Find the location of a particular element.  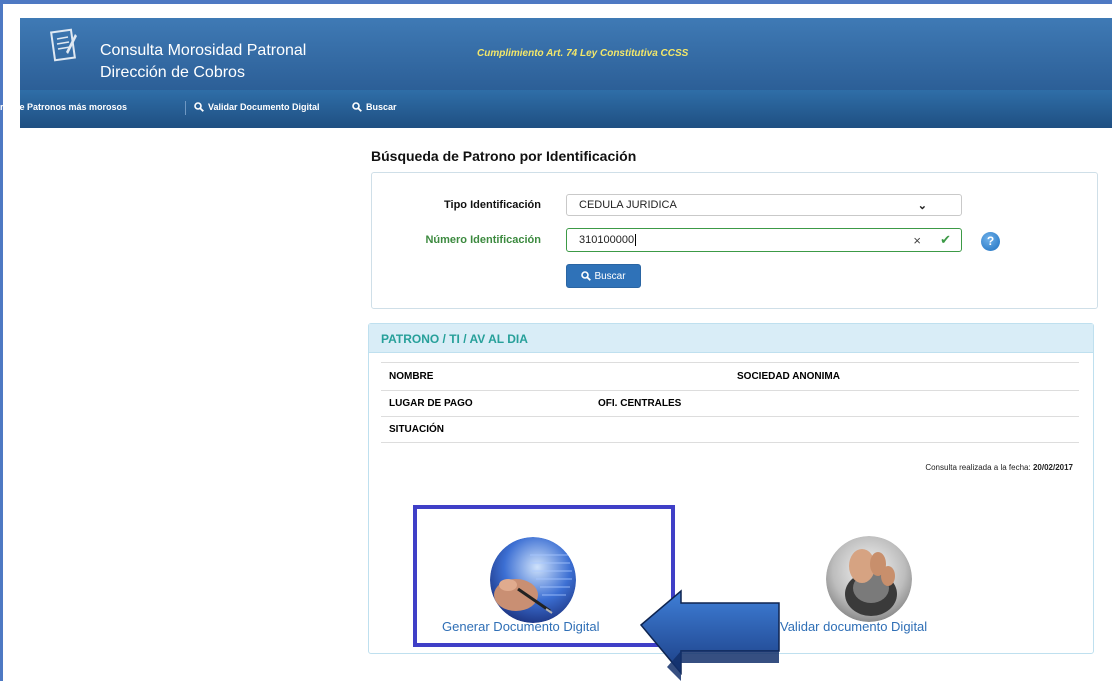

tipo-identificacion-select: CEDULA JURIDICA ⌄ is located at coordinates (764, 205).